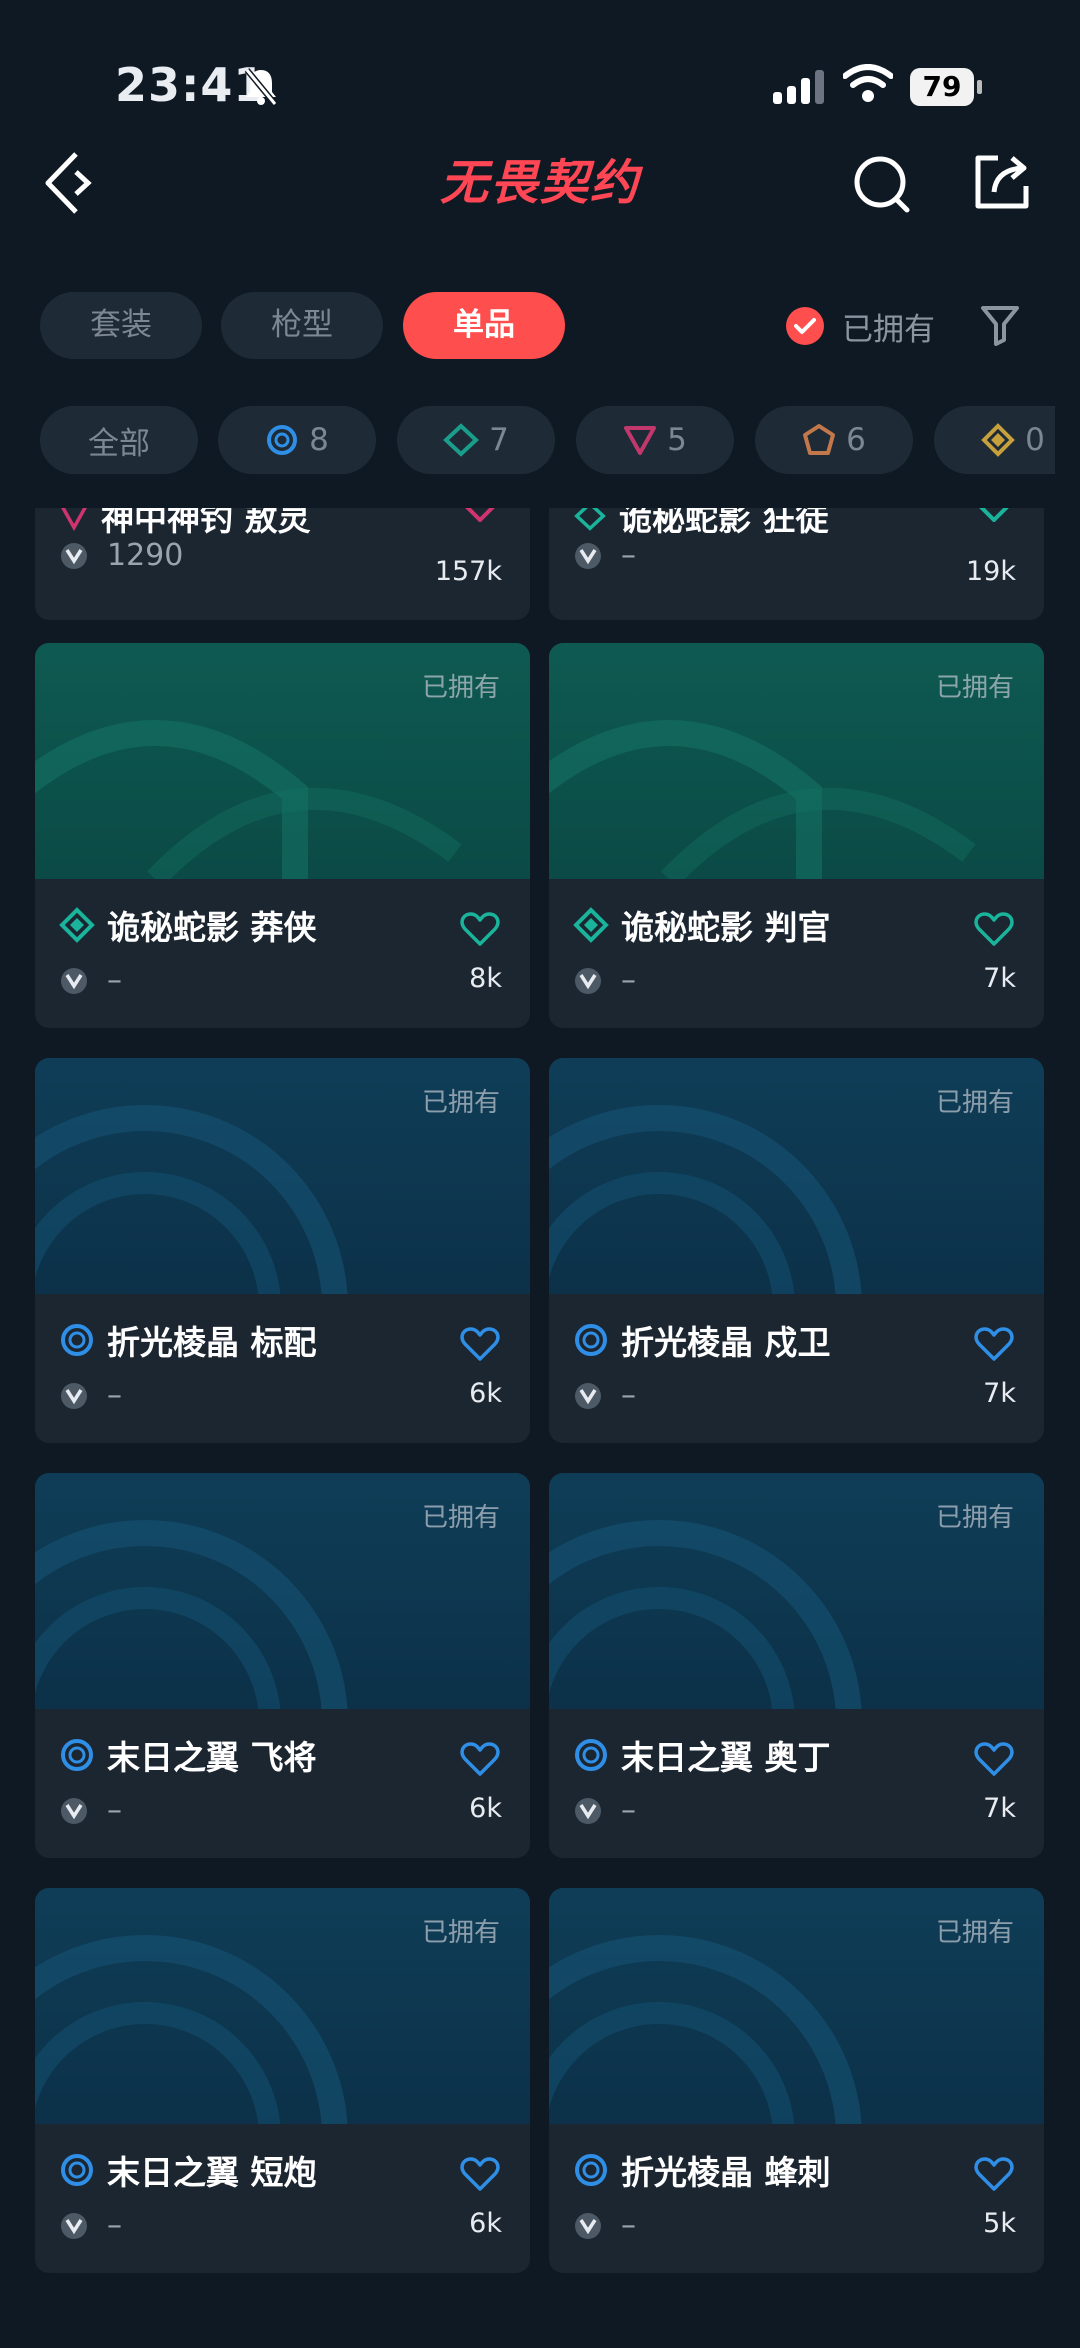 The height and width of the screenshot is (2348, 1080). What do you see at coordinates (289, 1756) in the screenshot?
I see `name-row: 末日之翼 飞将` at bounding box center [289, 1756].